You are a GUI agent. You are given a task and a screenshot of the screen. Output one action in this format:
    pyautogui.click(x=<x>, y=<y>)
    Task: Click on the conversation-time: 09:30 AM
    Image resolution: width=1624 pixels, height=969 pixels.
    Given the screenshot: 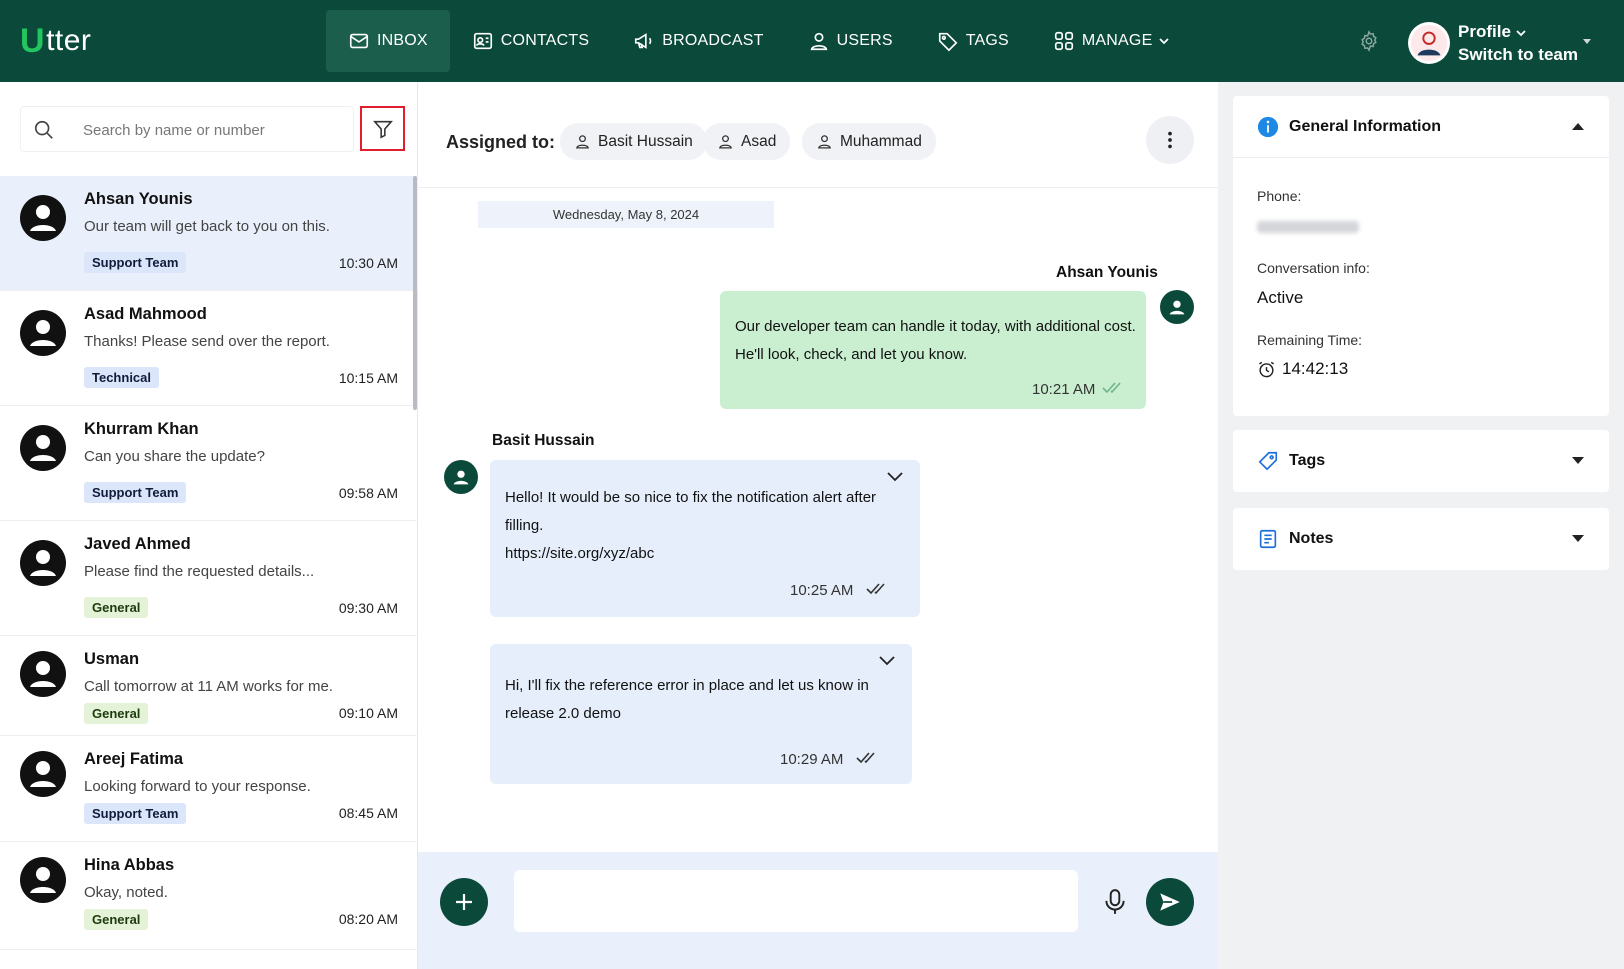 What is the action you would take?
    pyautogui.click(x=368, y=608)
    